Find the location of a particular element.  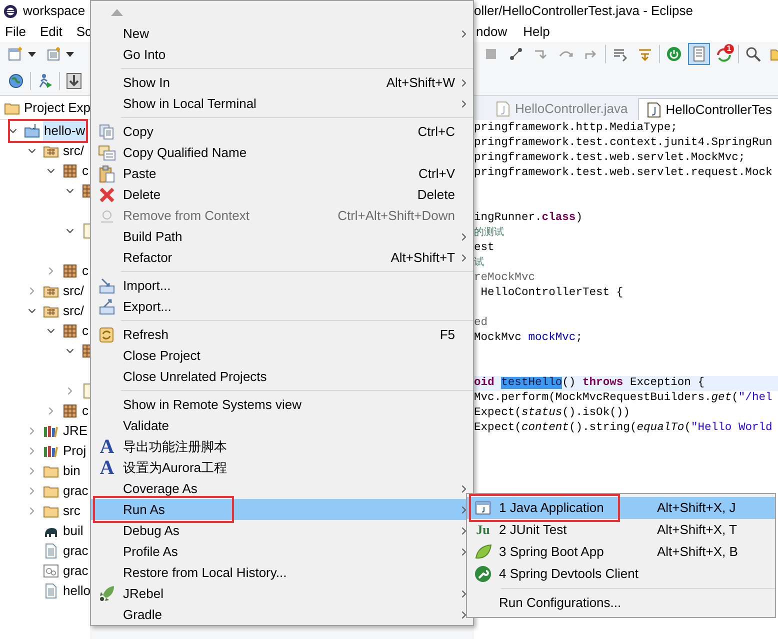

tree-item: JRE is located at coordinates (45, 431).